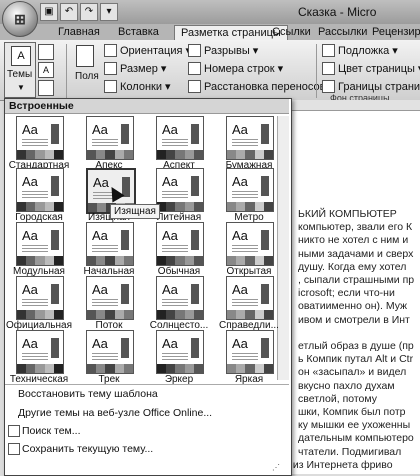 This screenshot has width=420, height=476. I want to click on customize-icon: ▾, so click(109, 12).